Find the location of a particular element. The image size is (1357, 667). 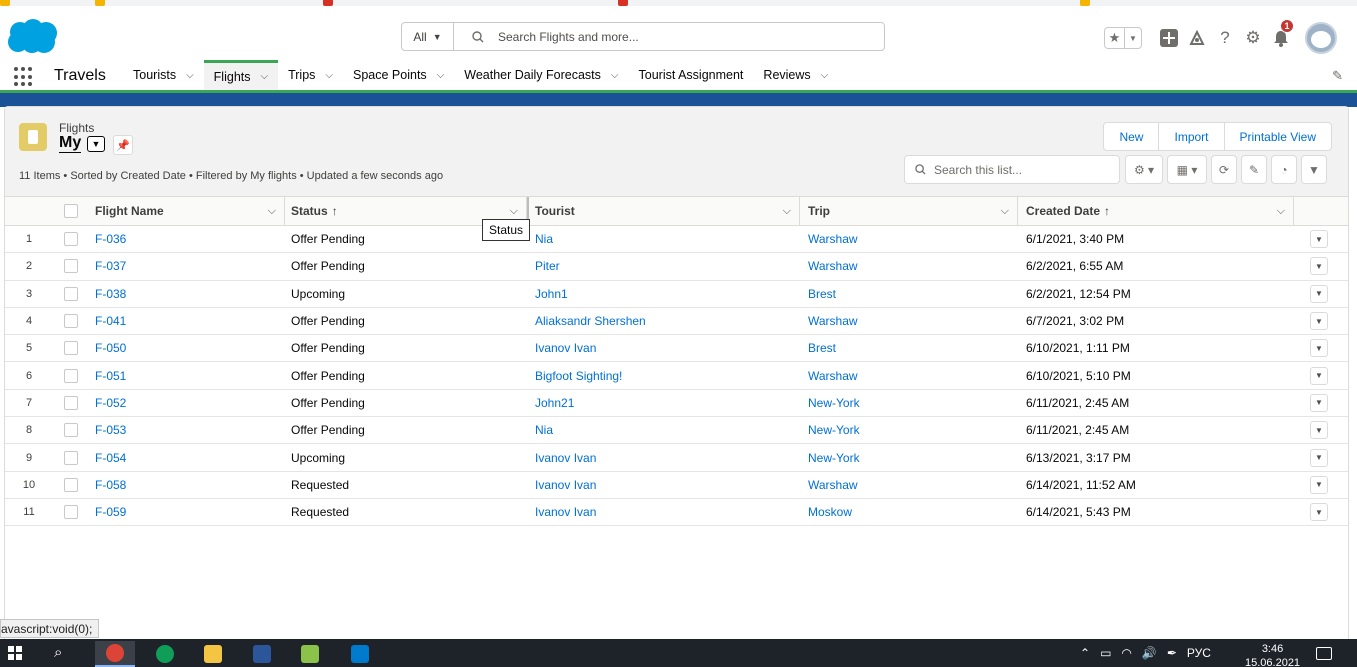

help-icon: ? is located at coordinates (1225, 38).